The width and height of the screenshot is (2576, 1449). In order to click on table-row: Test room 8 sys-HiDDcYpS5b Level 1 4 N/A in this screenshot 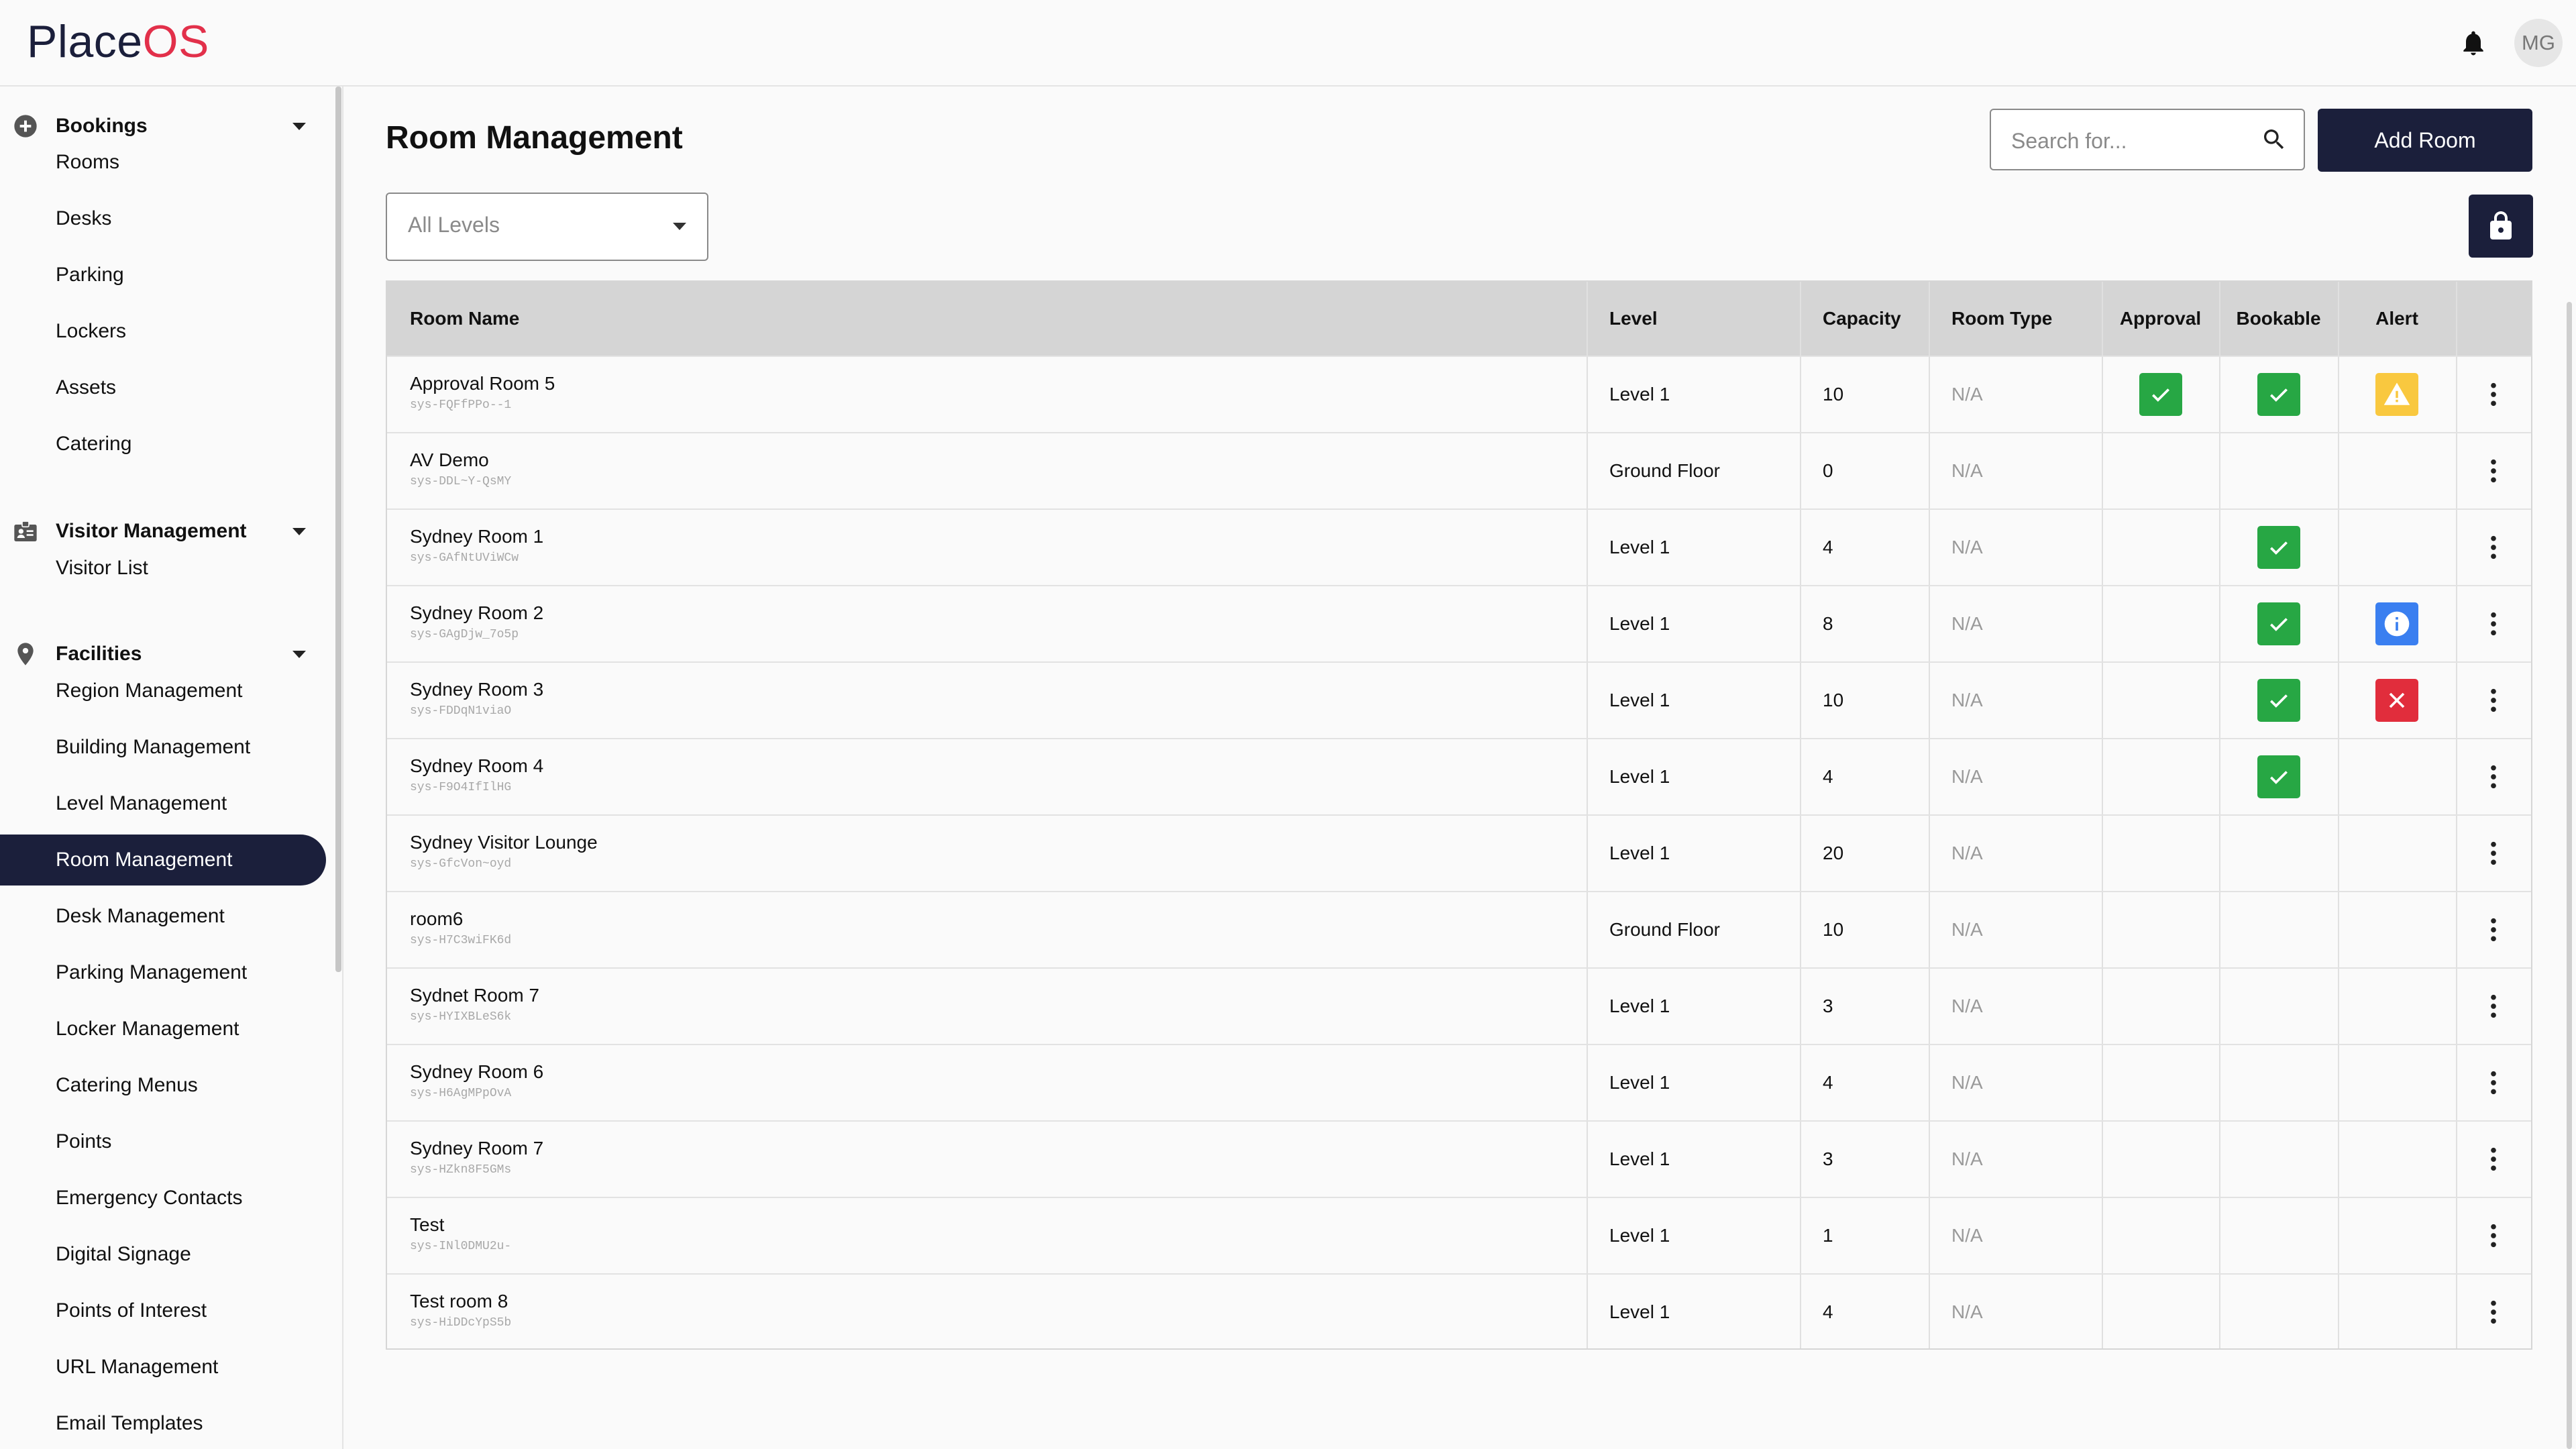, I will do `click(1459, 1311)`.